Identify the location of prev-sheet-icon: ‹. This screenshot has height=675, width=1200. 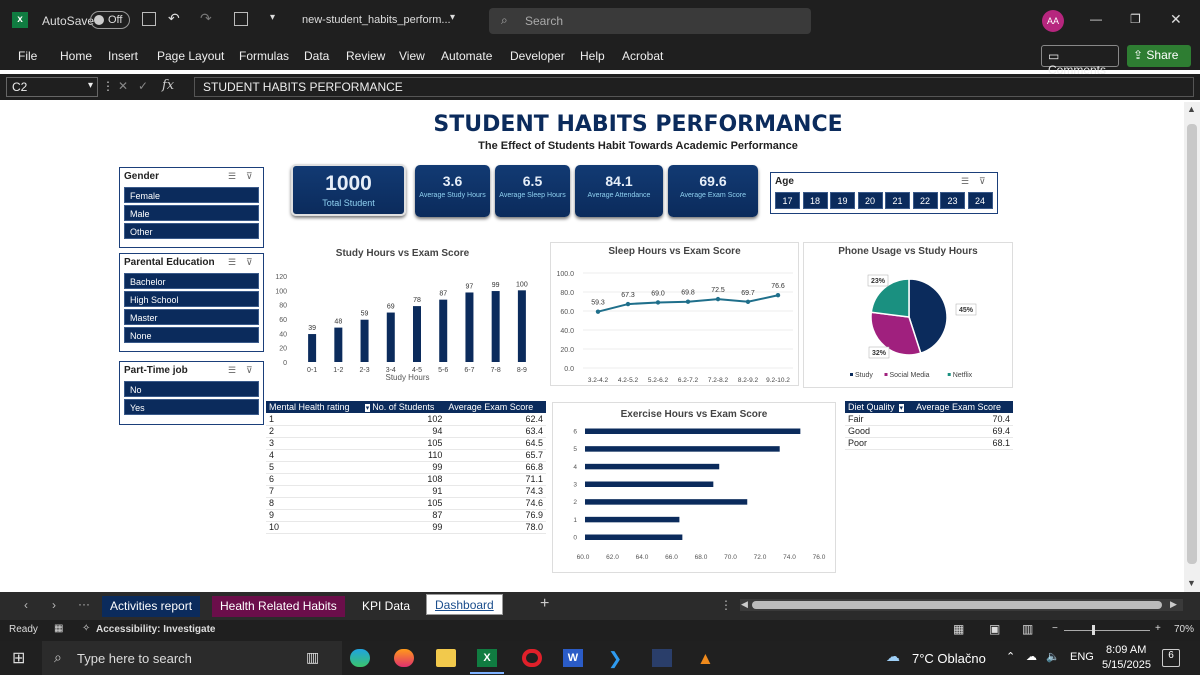
(26, 605).